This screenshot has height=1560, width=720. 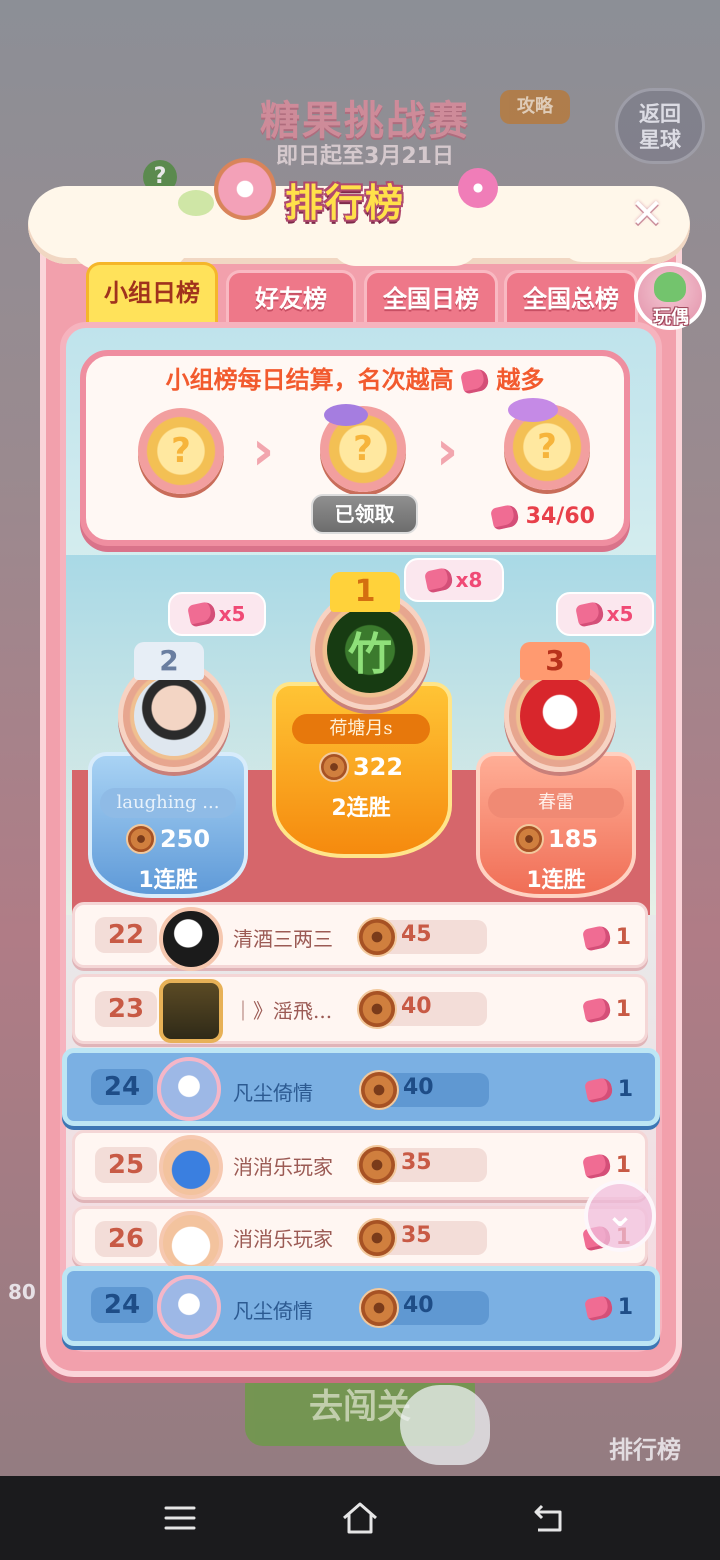 I want to click on system-nav-bar, so click(x=360, y=1518).